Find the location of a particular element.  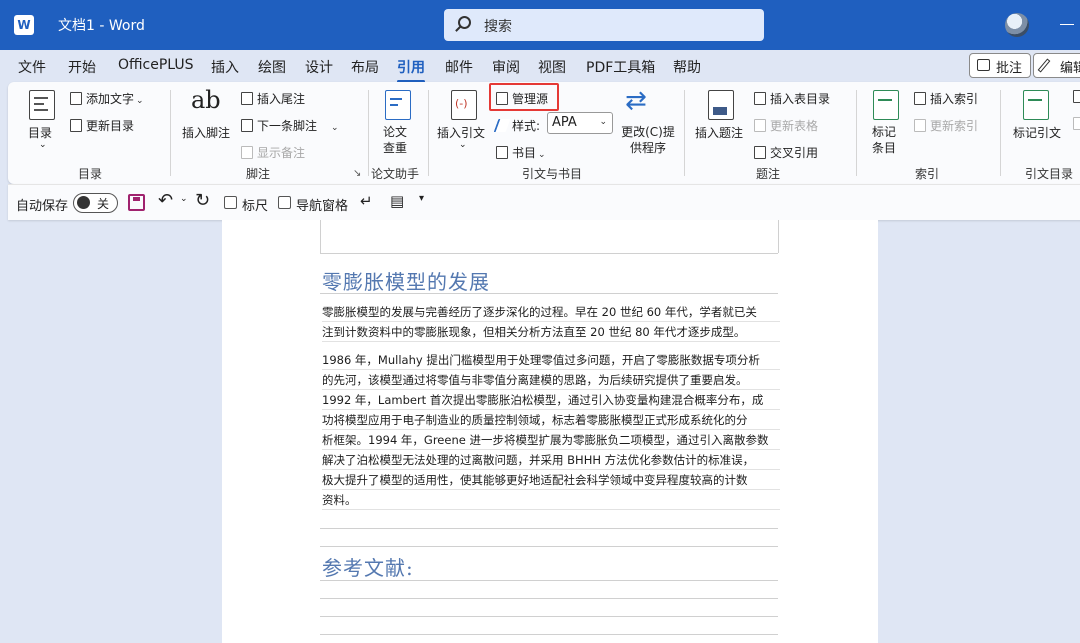

tab-pdf-toolbox: PDF工具箱 is located at coordinates (620, 67).